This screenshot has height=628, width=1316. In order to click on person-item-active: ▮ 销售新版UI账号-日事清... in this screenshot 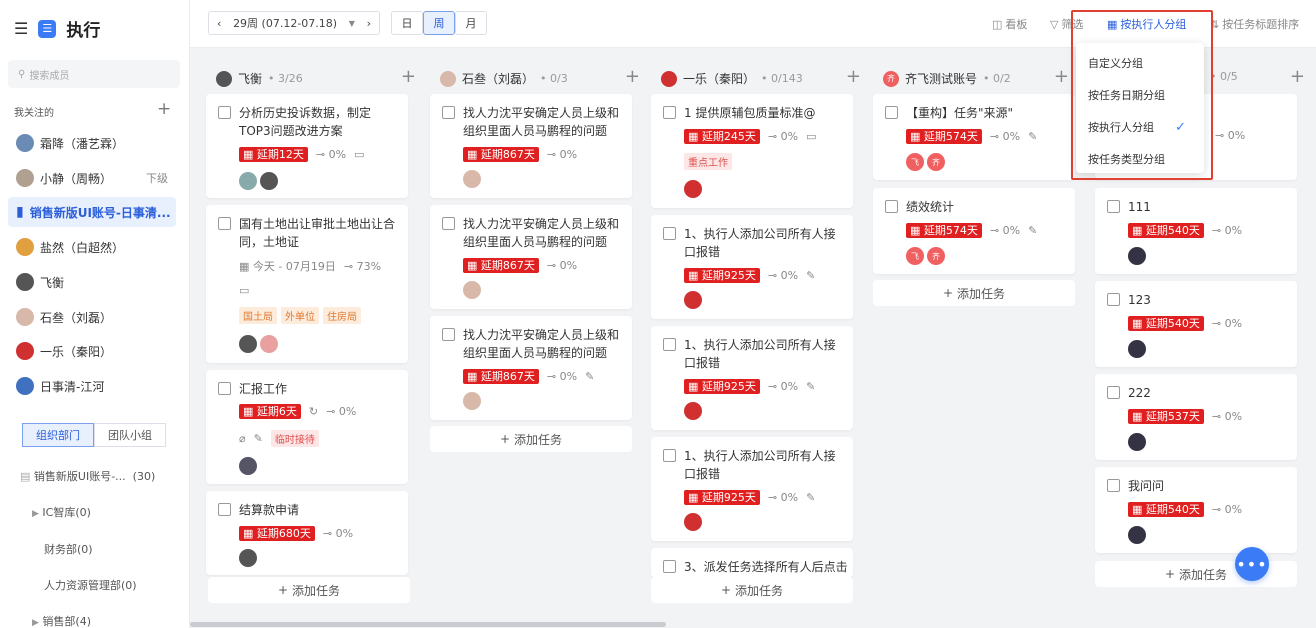, I will do `click(92, 212)`.